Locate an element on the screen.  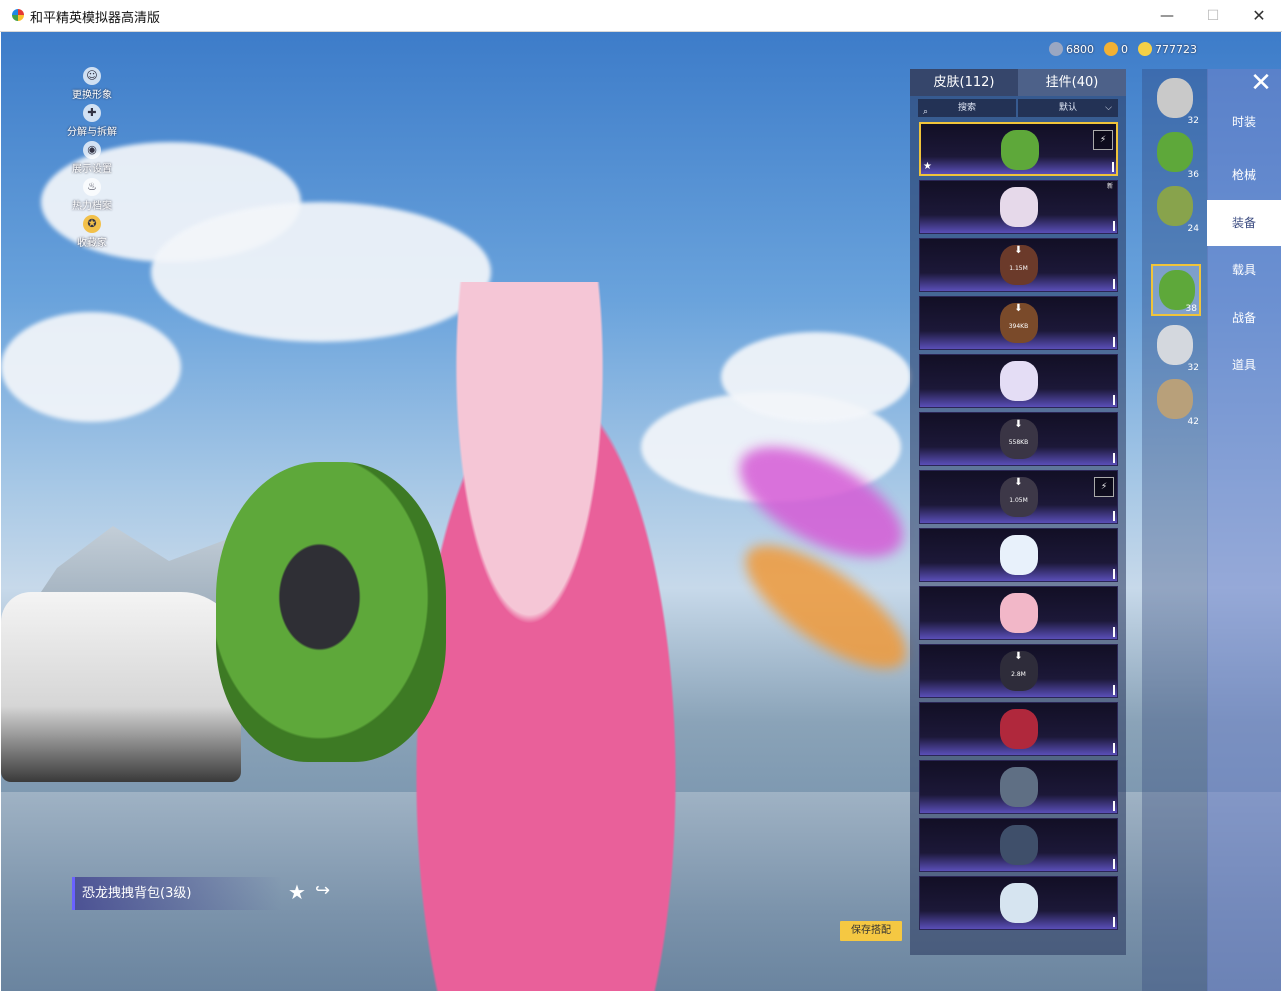
equipment-slot-column: 32 36 24 38 32 42 is located at coordinates (1175, 530).